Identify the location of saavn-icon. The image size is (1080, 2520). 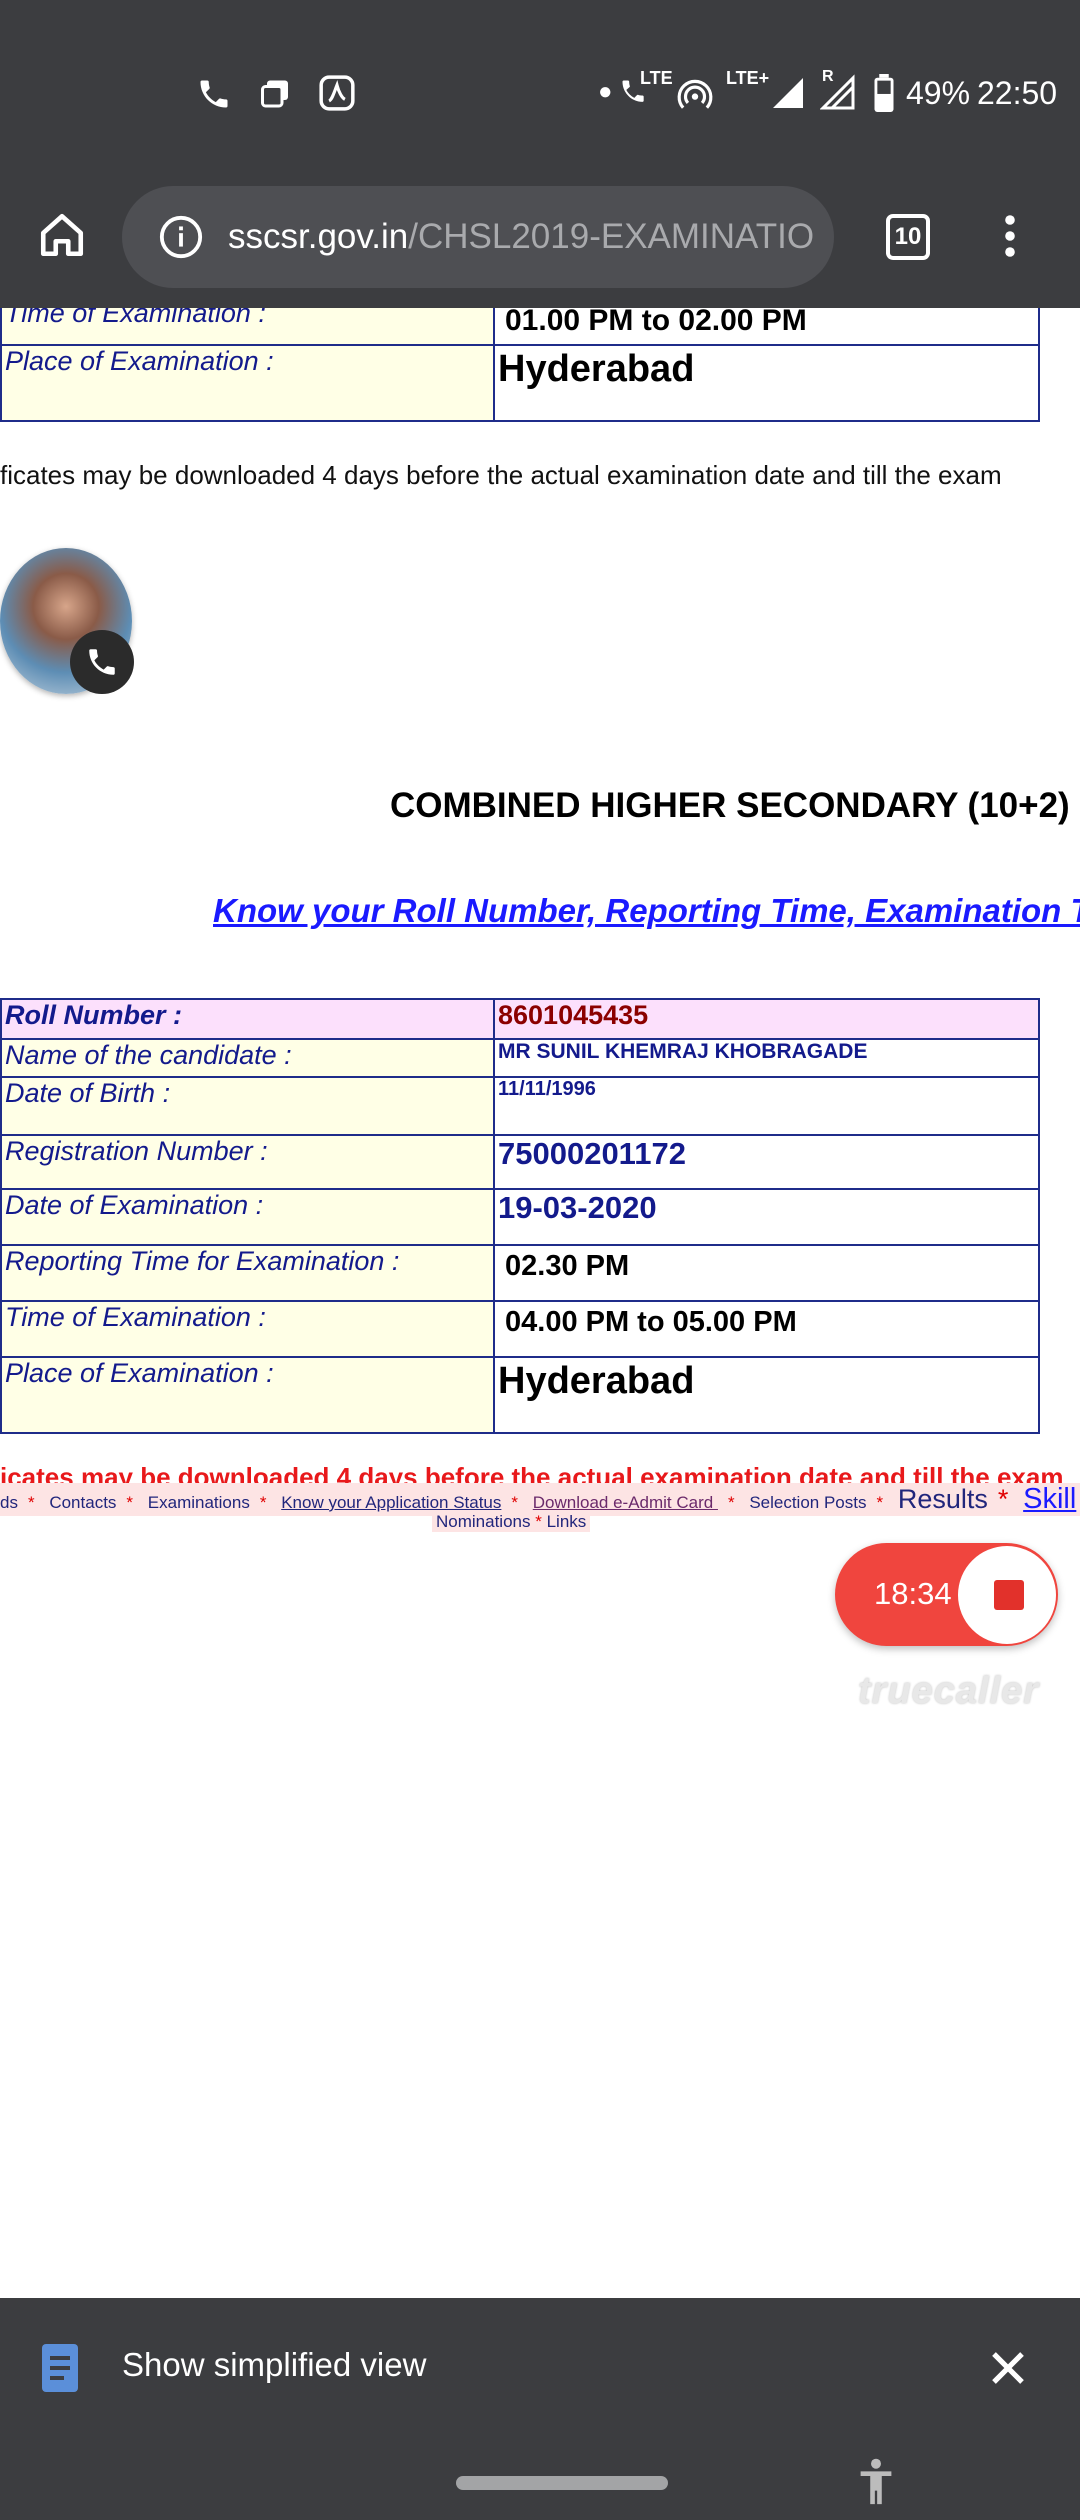
(337, 93).